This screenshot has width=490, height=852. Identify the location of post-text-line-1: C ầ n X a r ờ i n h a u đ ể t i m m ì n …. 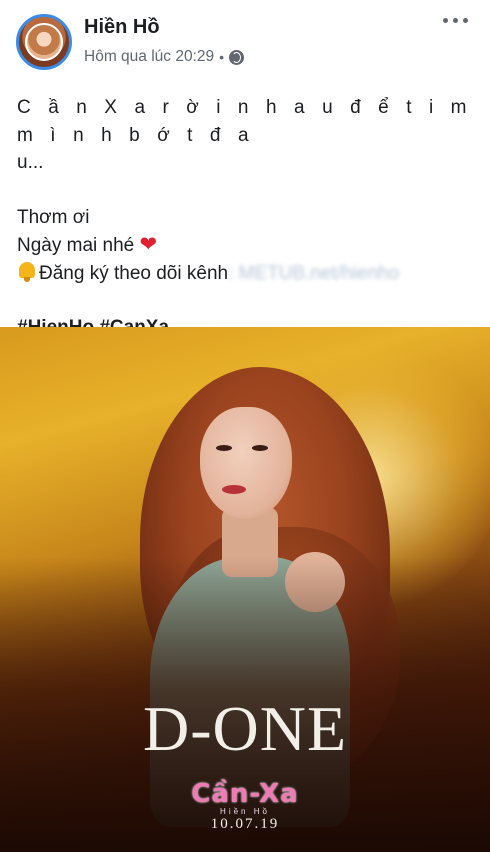
(250, 121).